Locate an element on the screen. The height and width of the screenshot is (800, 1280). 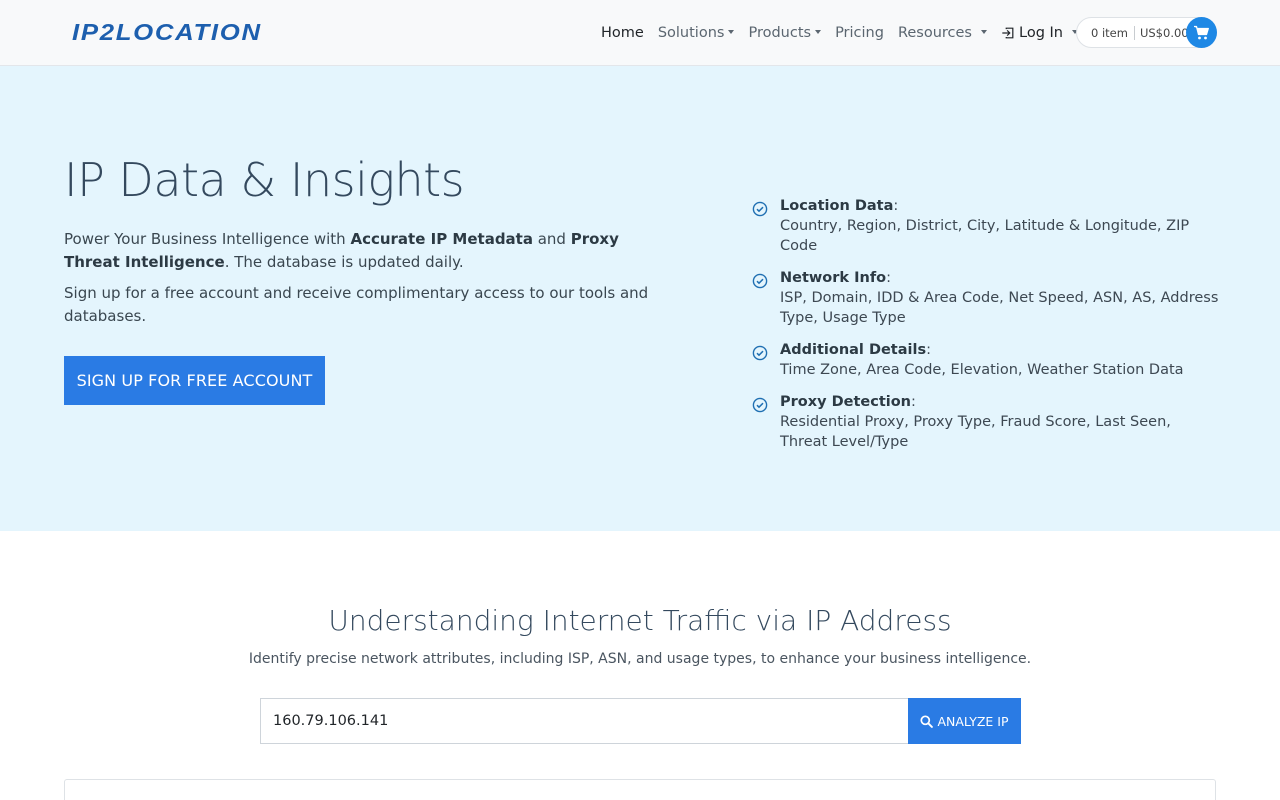
hero-title: IP Data & Insights is located at coordinates (264, 180).